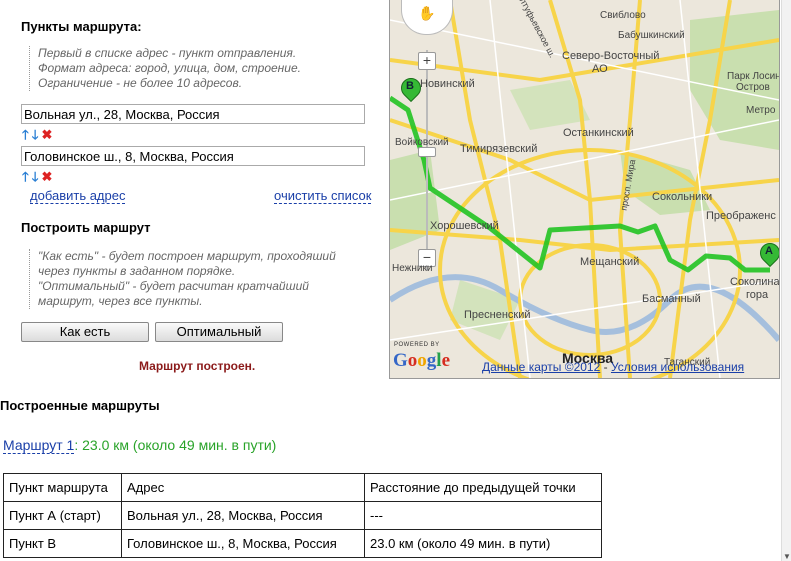 The width and height of the screenshot is (791, 561). I want to click on scroll-down-icon: ▼, so click(787, 556).